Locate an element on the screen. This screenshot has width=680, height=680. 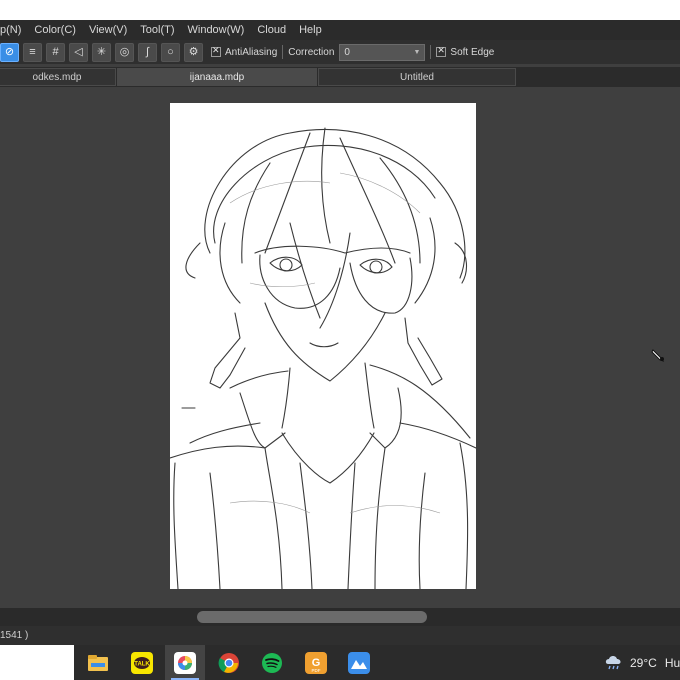
correction-select: 0 ▼ is located at coordinates (382, 52).